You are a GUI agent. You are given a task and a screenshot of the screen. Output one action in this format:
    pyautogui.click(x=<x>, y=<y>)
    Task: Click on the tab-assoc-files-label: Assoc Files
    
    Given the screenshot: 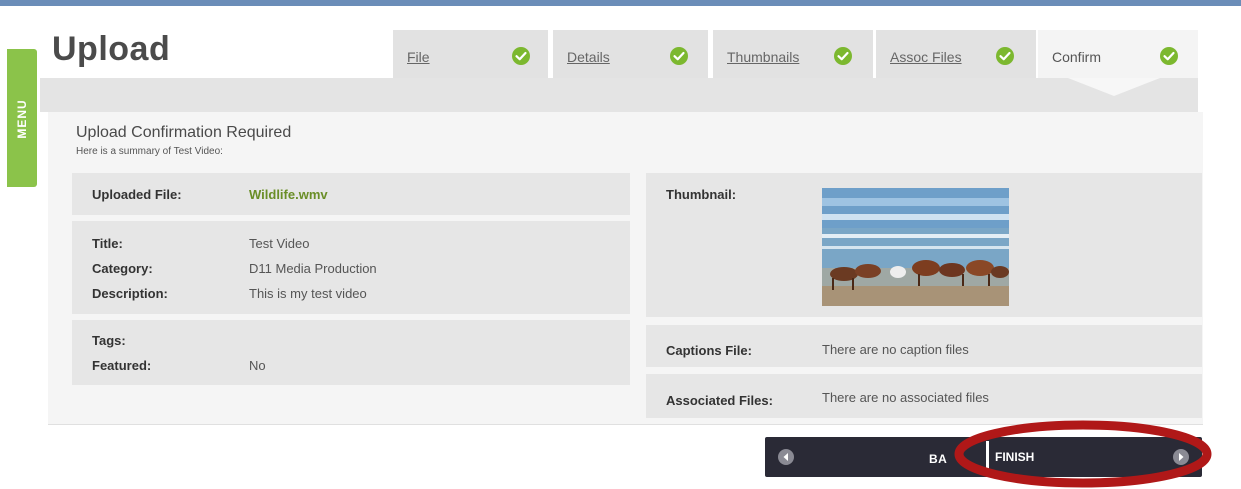 What is the action you would take?
    pyautogui.click(x=926, y=57)
    